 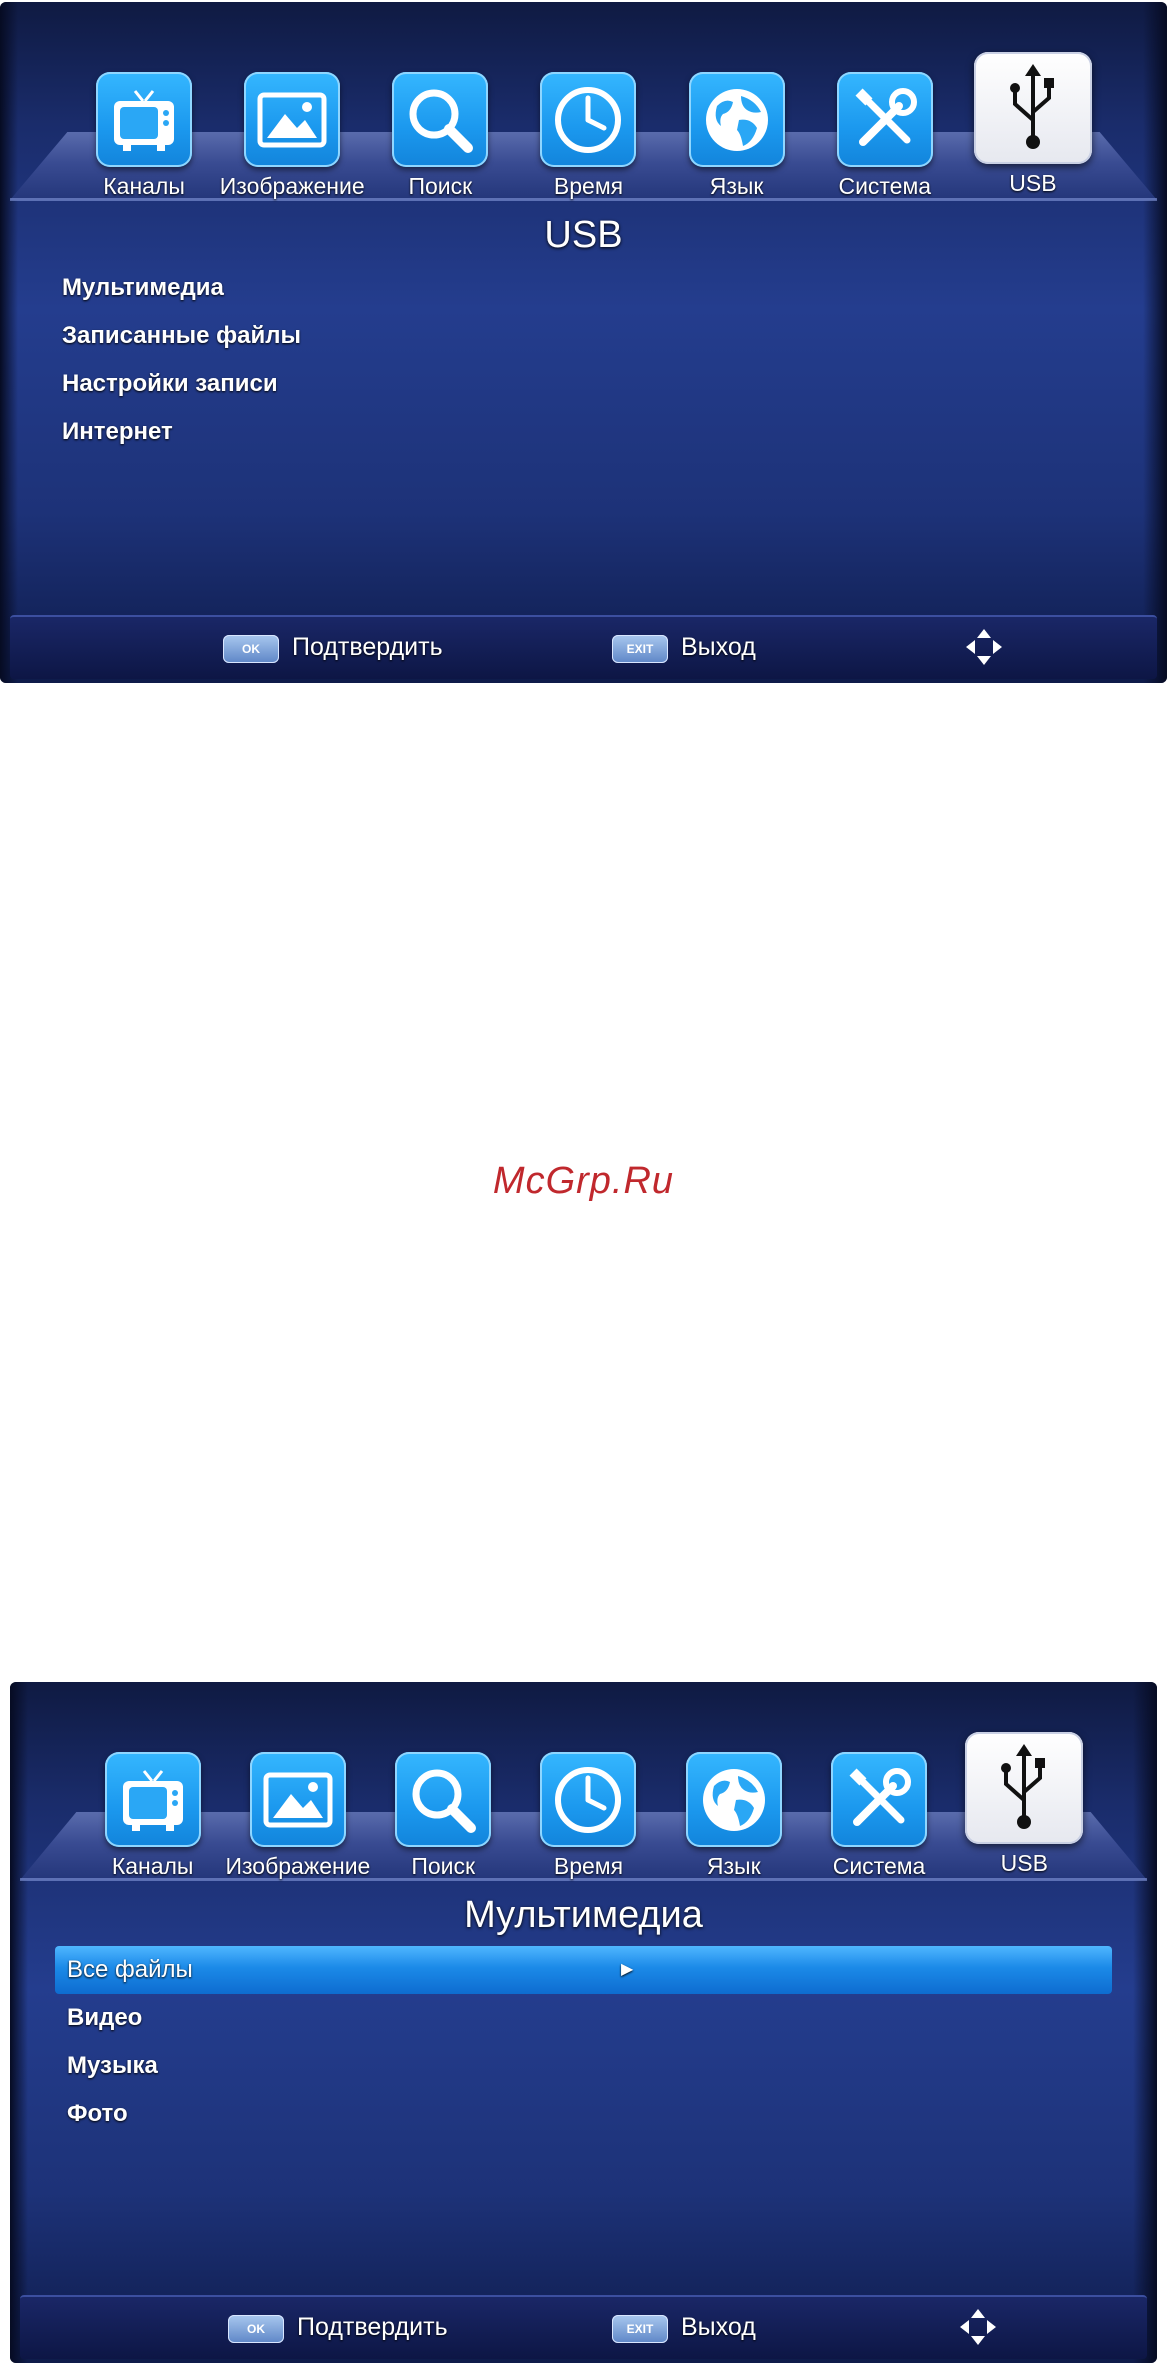 What do you see at coordinates (583, 288) in the screenshot?
I see `menu-item-multimedia: Мультимедиа` at bounding box center [583, 288].